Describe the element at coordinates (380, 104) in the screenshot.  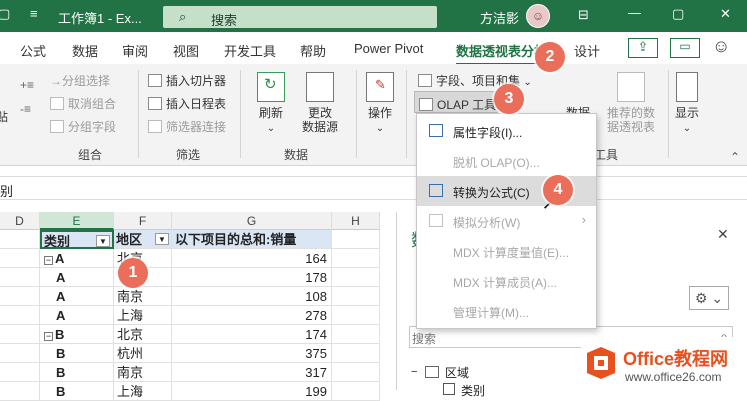
I see `actions-button: ✎ 操作 ⌄` at that location.